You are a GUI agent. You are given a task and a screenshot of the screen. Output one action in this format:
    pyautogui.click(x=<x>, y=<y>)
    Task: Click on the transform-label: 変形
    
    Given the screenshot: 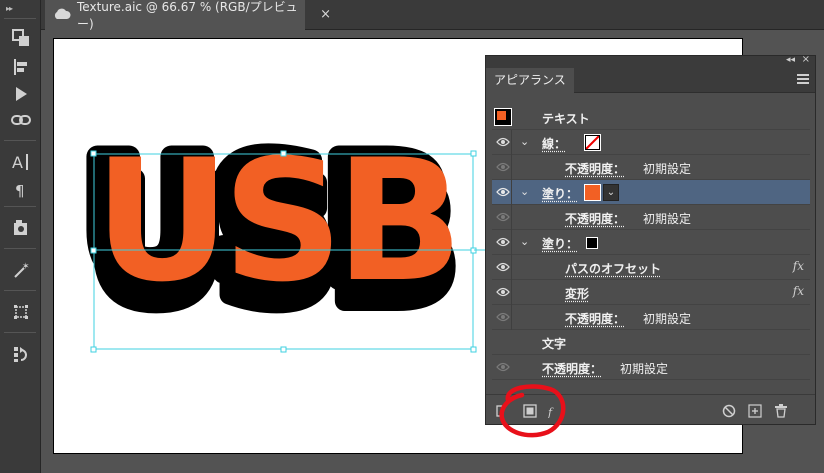 What is the action you would take?
    pyautogui.click(x=577, y=293)
    